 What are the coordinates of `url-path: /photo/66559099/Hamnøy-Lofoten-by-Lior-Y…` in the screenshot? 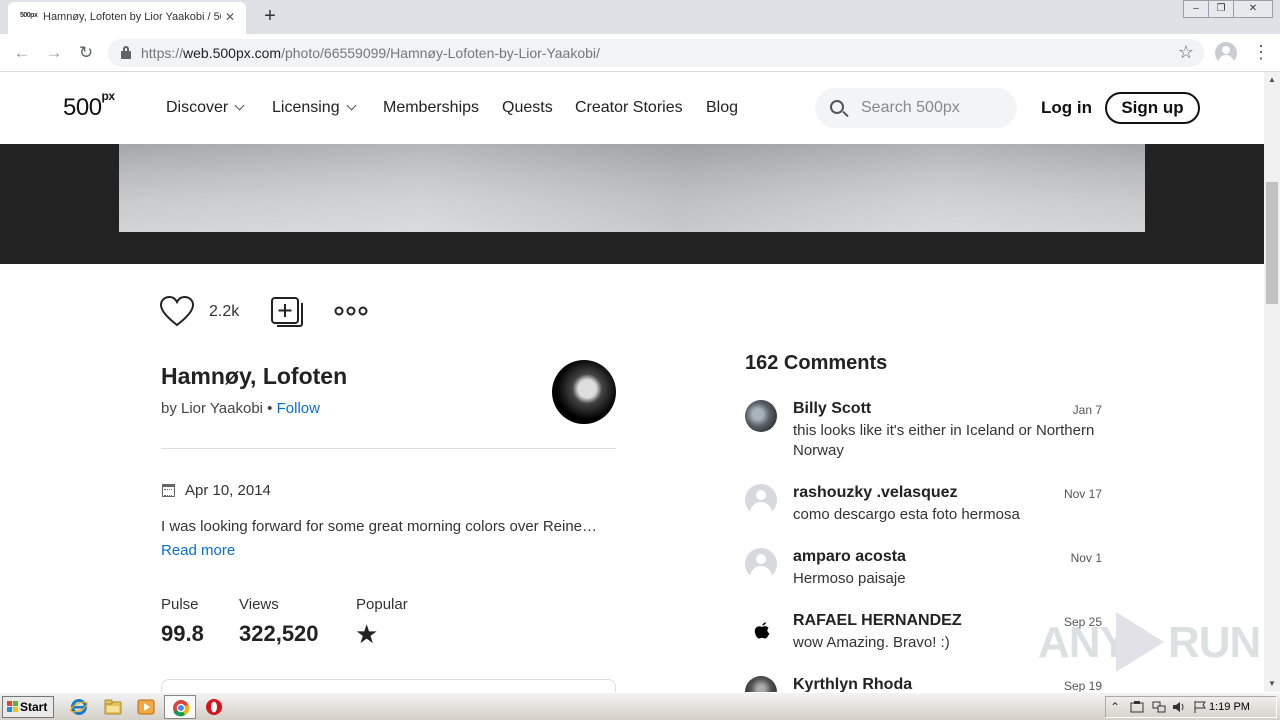 It's located at (440, 53).